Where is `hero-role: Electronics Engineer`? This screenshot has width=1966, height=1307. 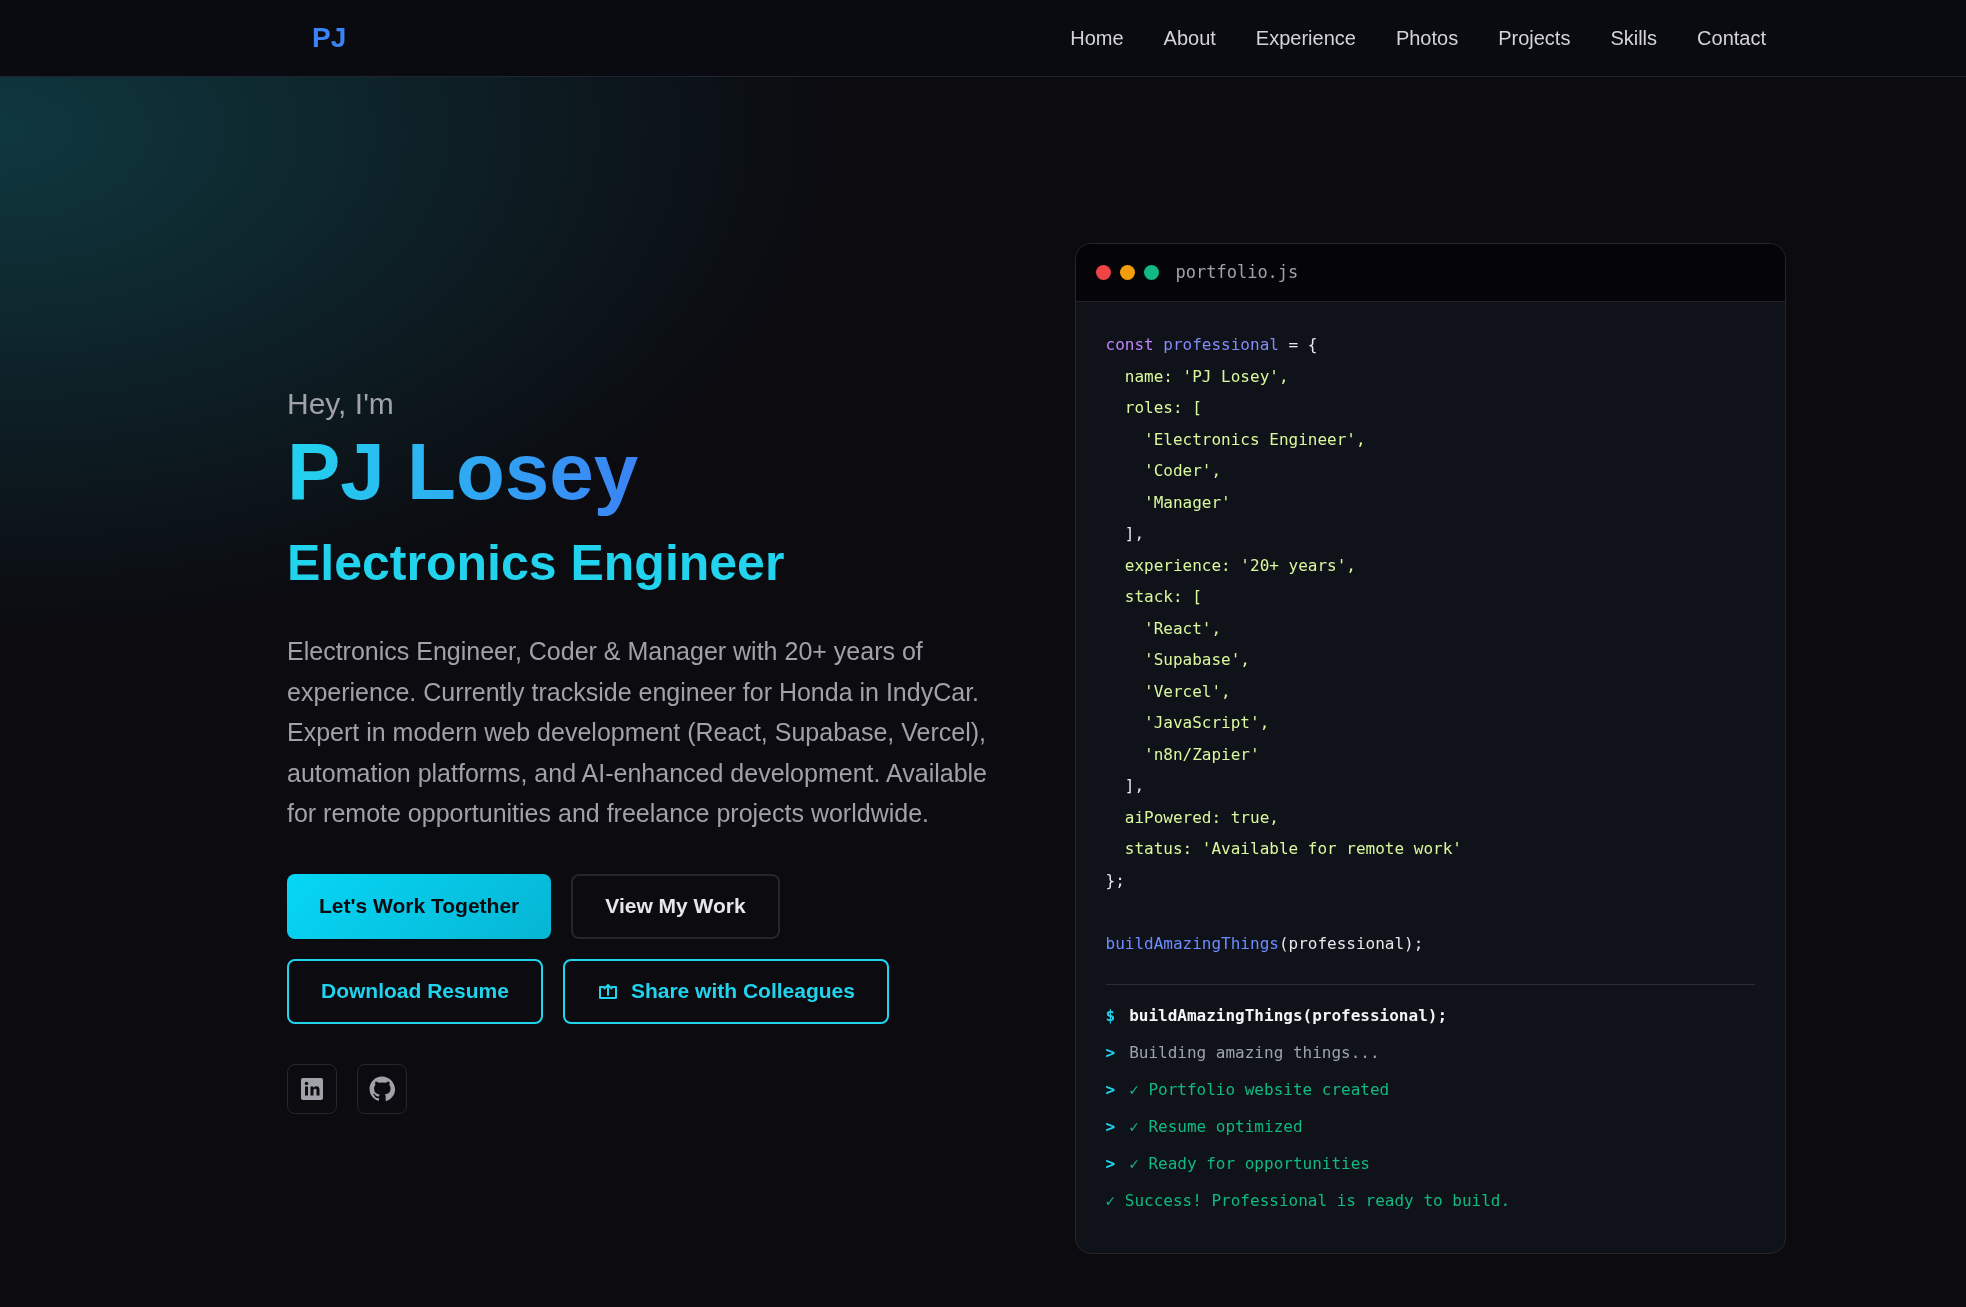
hero-role: Electronics Engineer is located at coordinates (536, 563).